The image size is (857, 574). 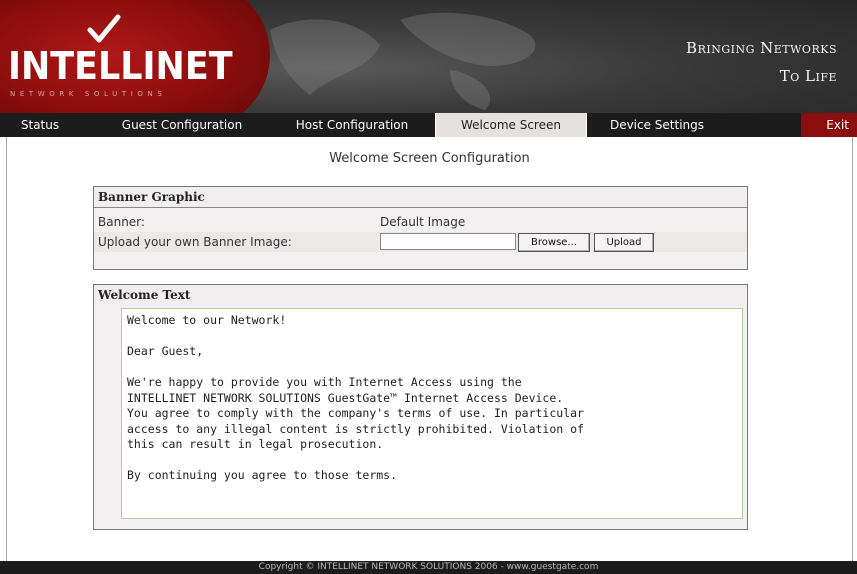 I want to click on exit-button: Exit, so click(x=829, y=125).